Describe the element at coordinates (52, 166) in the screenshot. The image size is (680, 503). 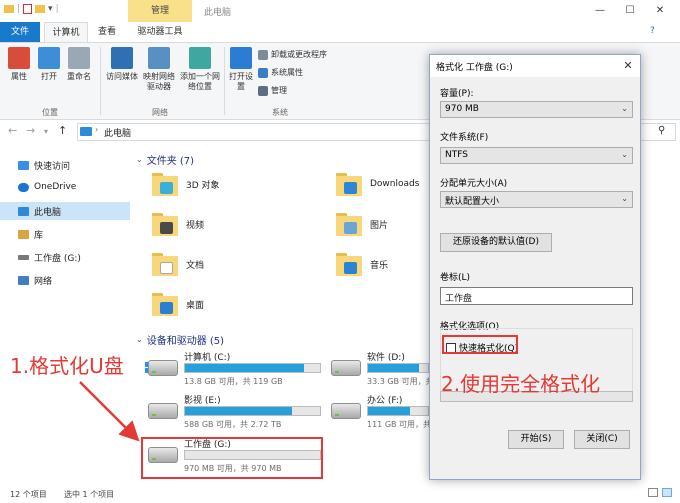
I see `nav-label: 快速访问` at that location.